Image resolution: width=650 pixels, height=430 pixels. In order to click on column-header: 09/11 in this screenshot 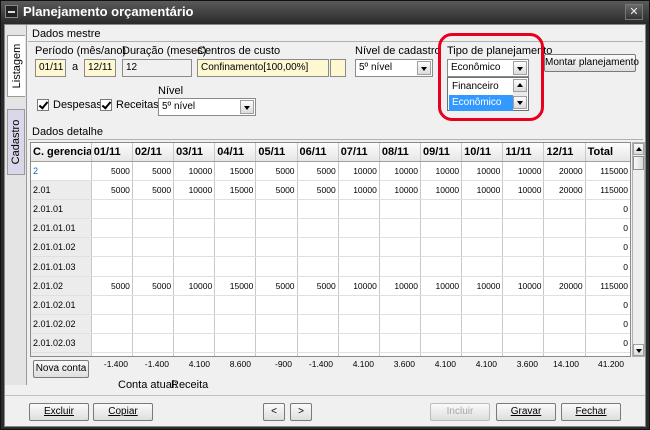, I will do `click(441, 152)`.